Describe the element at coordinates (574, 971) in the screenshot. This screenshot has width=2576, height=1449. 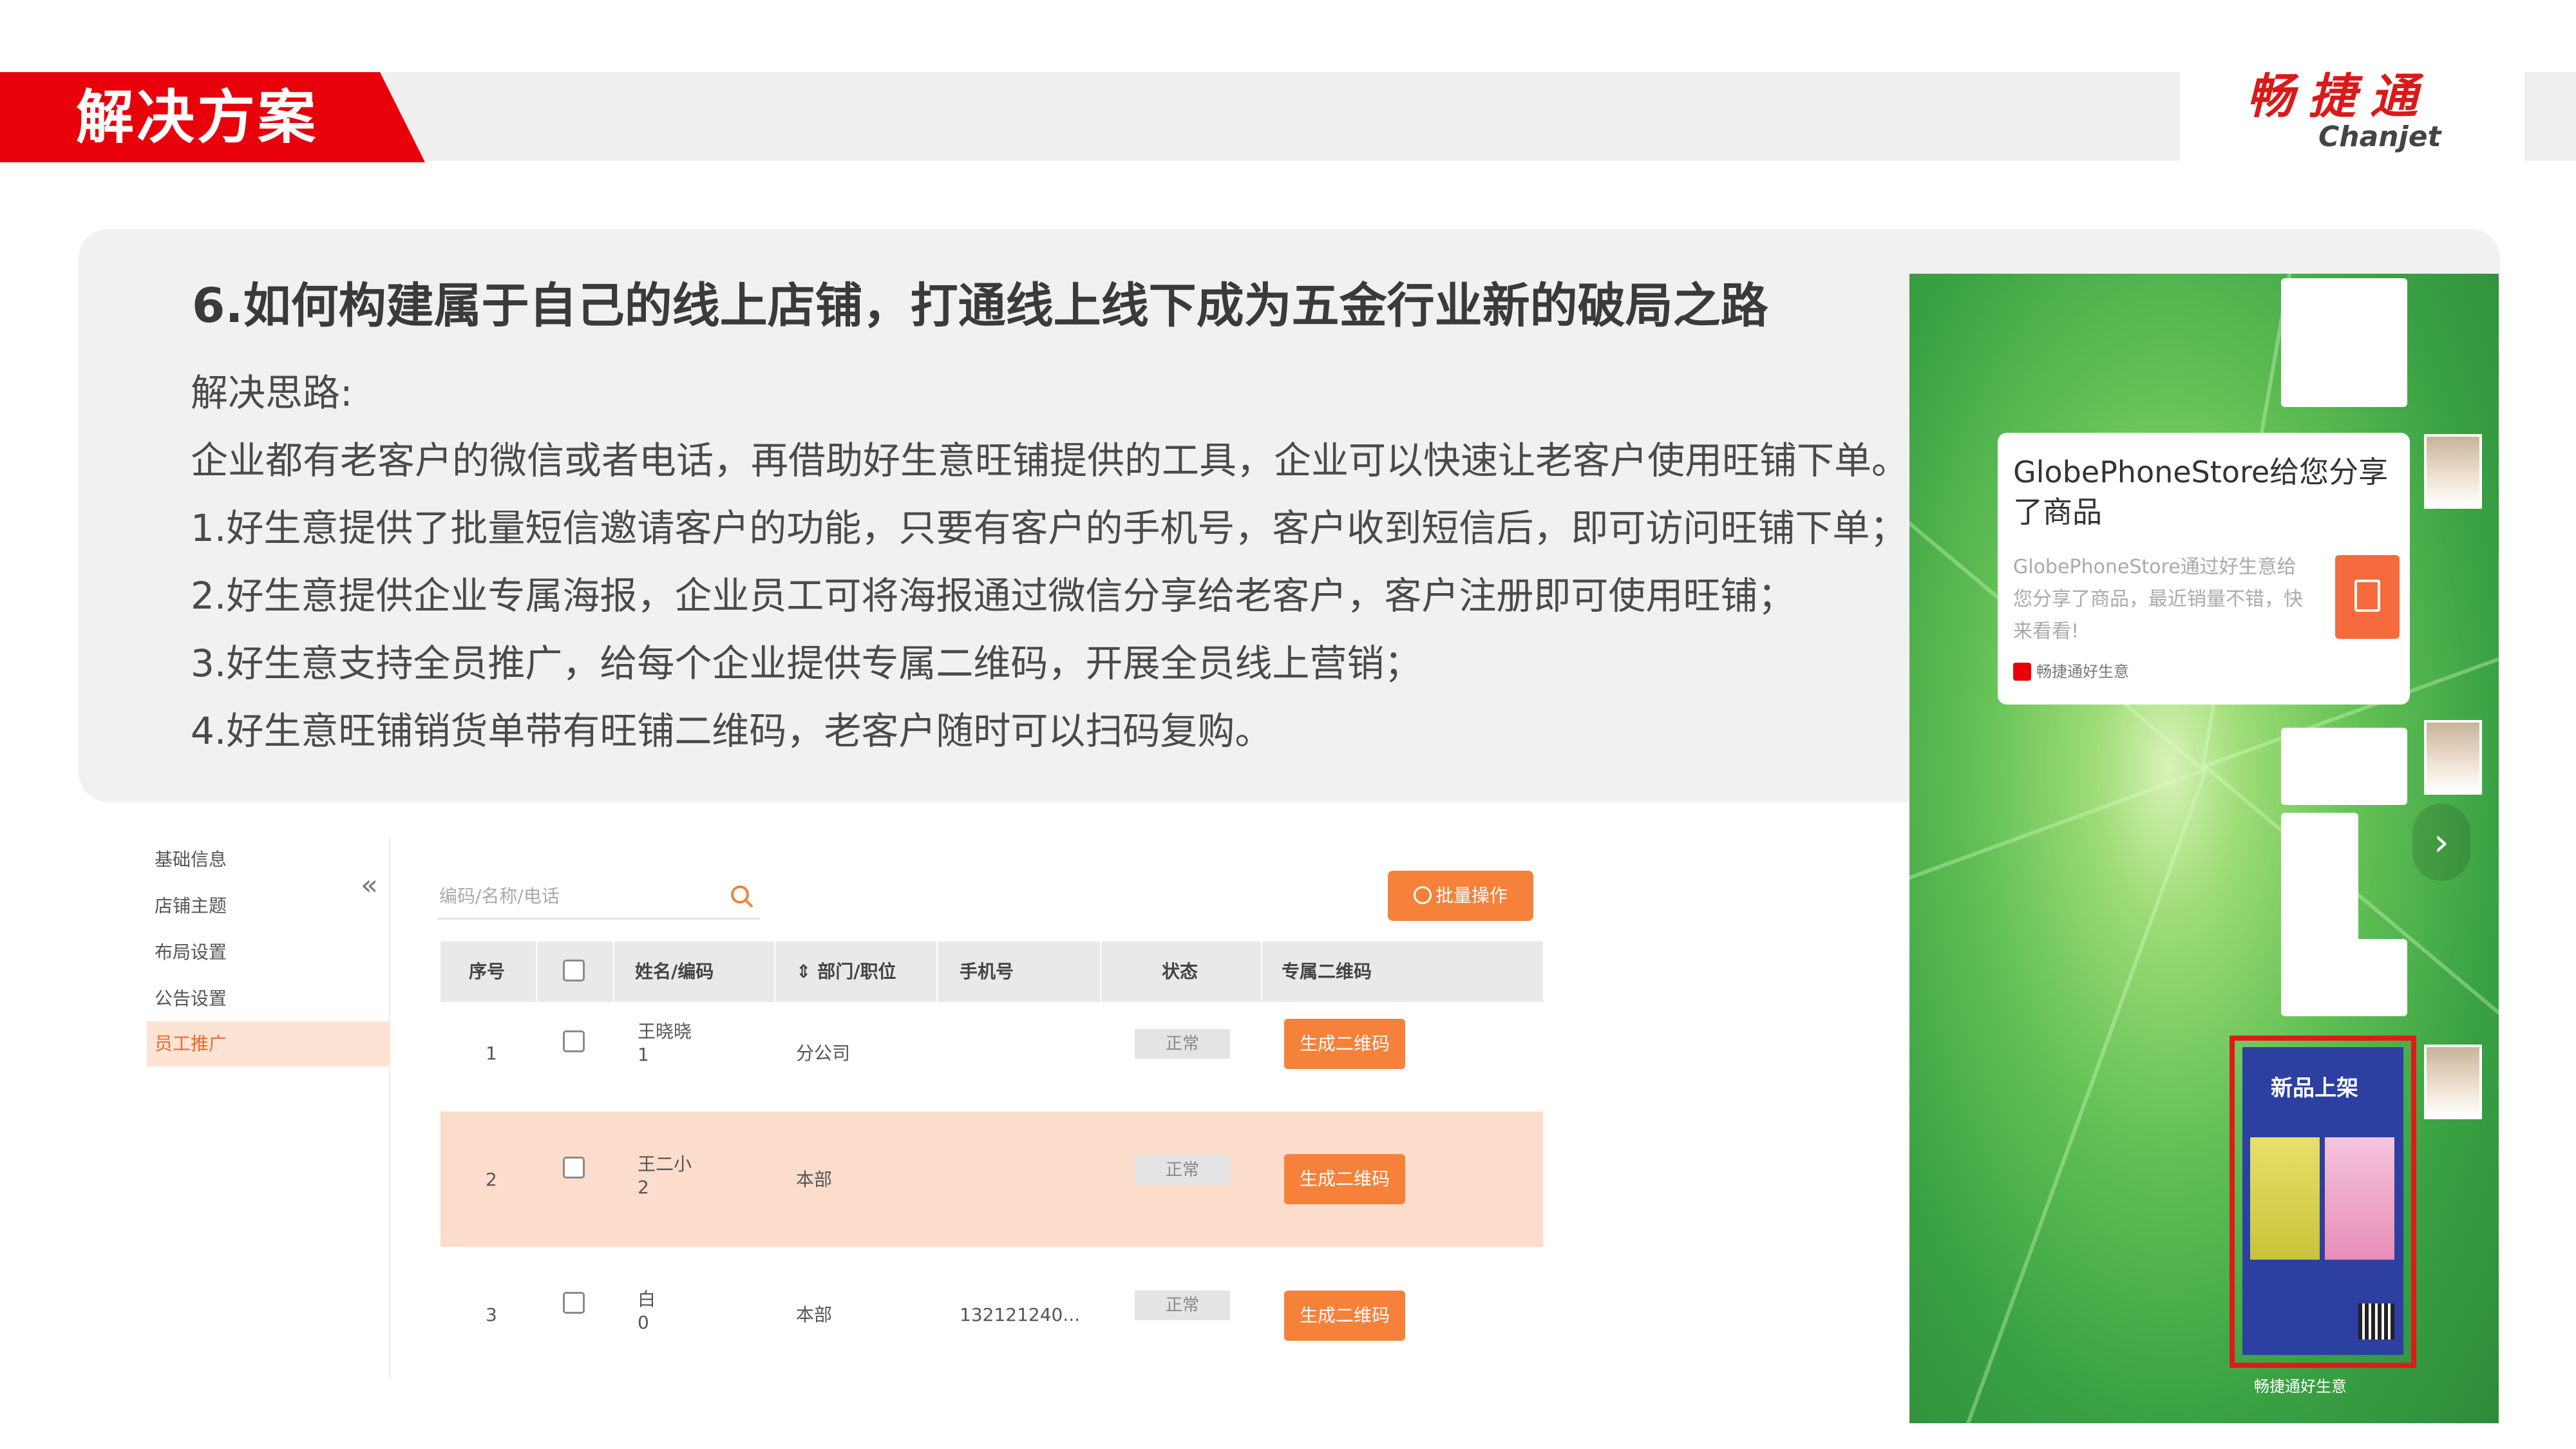
I see `select-all-checkbox` at that location.